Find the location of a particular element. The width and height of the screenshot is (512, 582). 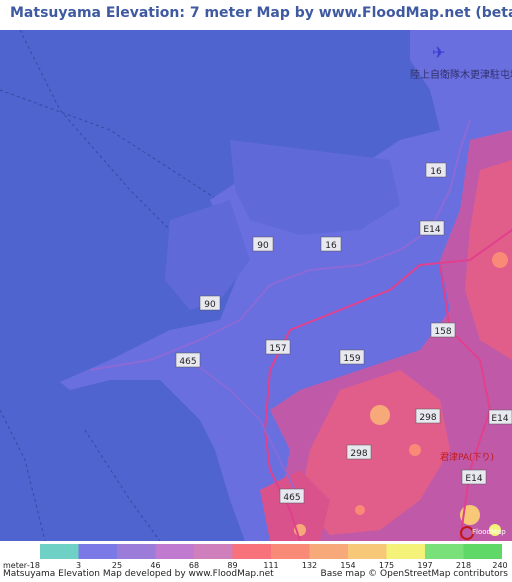

svg-text: 157 is located at coordinates (277, 349).